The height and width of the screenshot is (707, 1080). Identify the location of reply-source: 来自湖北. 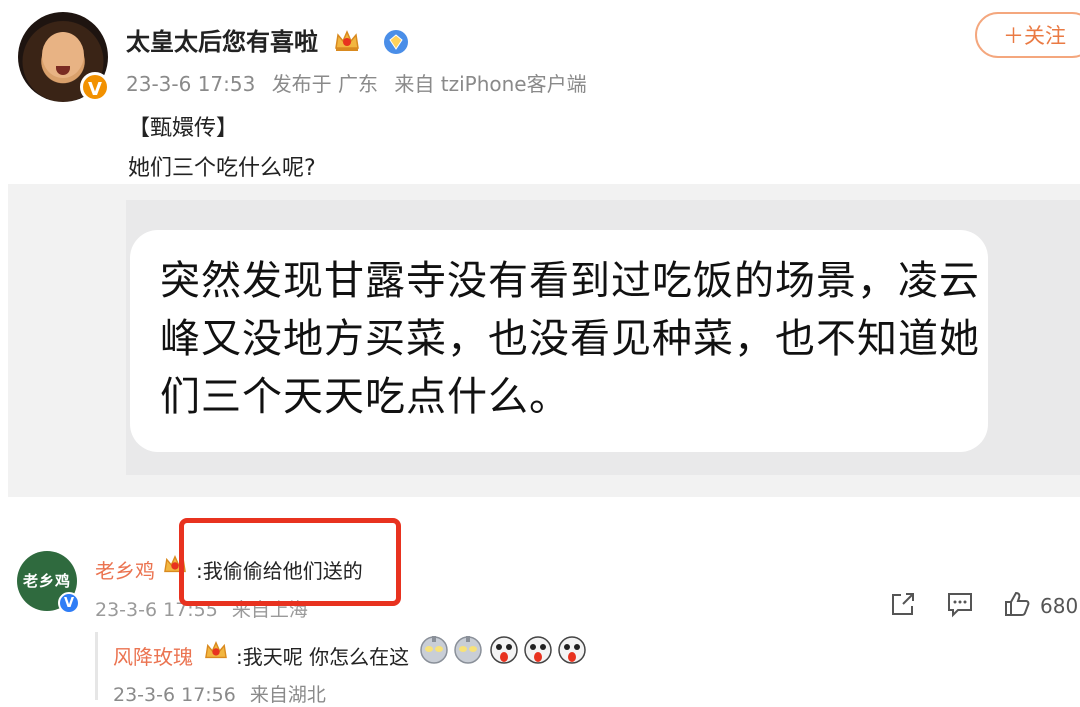
(287, 695).